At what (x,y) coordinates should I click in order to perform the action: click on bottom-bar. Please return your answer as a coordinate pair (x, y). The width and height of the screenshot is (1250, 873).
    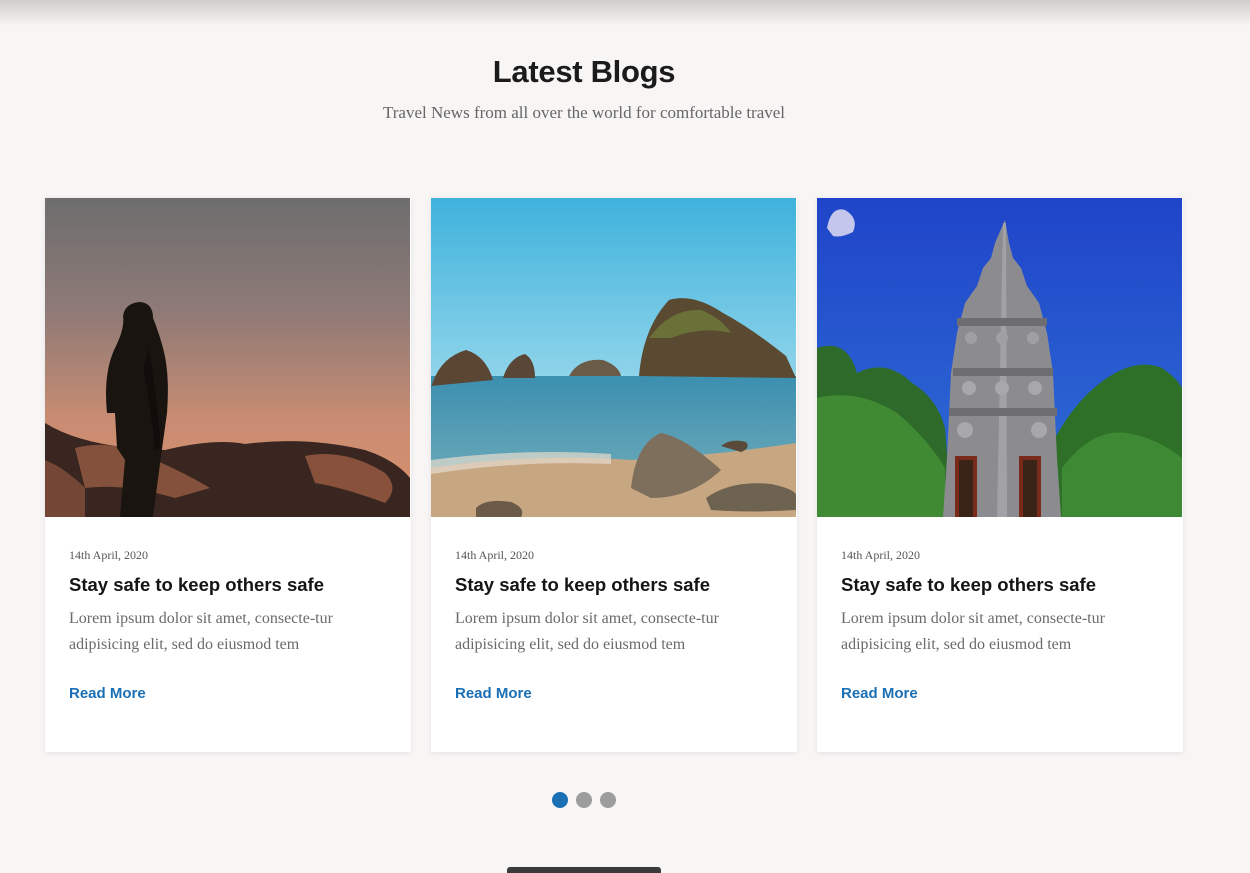
    Looking at the image, I should click on (584, 870).